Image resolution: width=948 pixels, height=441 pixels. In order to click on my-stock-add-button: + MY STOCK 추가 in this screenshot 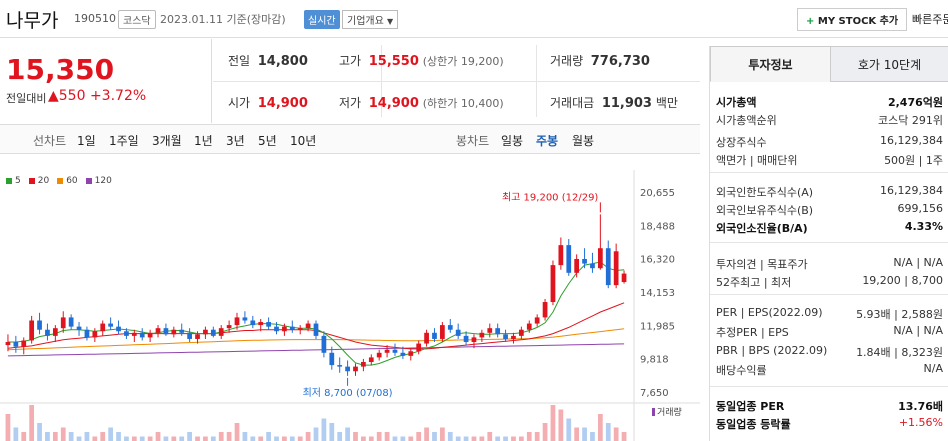, I will do `click(852, 19)`.